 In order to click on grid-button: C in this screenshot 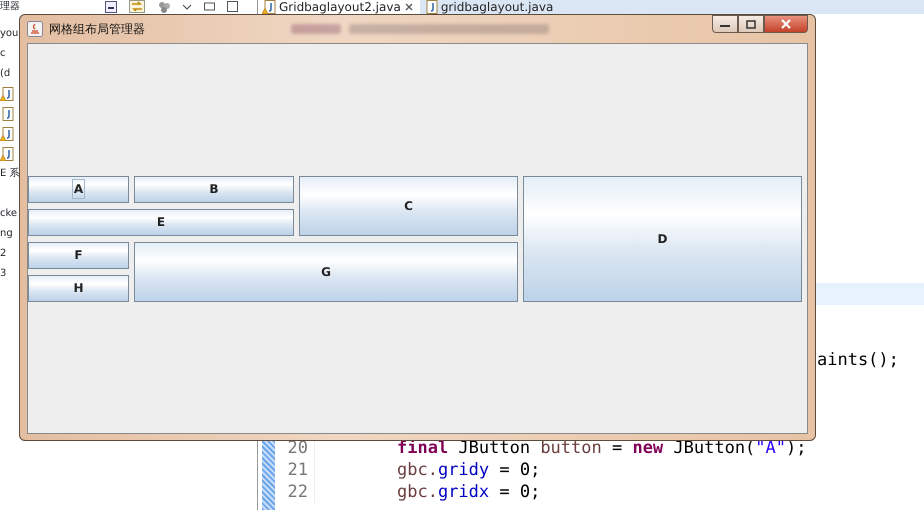, I will do `click(408, 206)`.